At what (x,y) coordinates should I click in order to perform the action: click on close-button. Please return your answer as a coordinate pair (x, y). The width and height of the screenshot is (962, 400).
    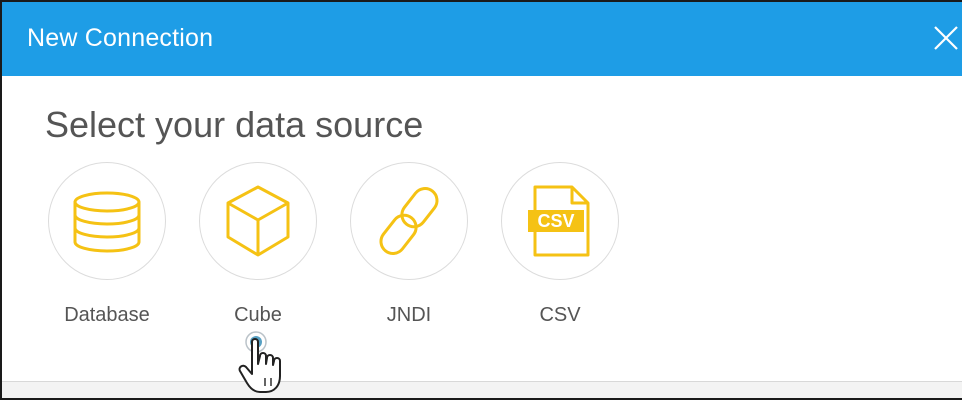
    Looking at the image, I should click on (944, 38).